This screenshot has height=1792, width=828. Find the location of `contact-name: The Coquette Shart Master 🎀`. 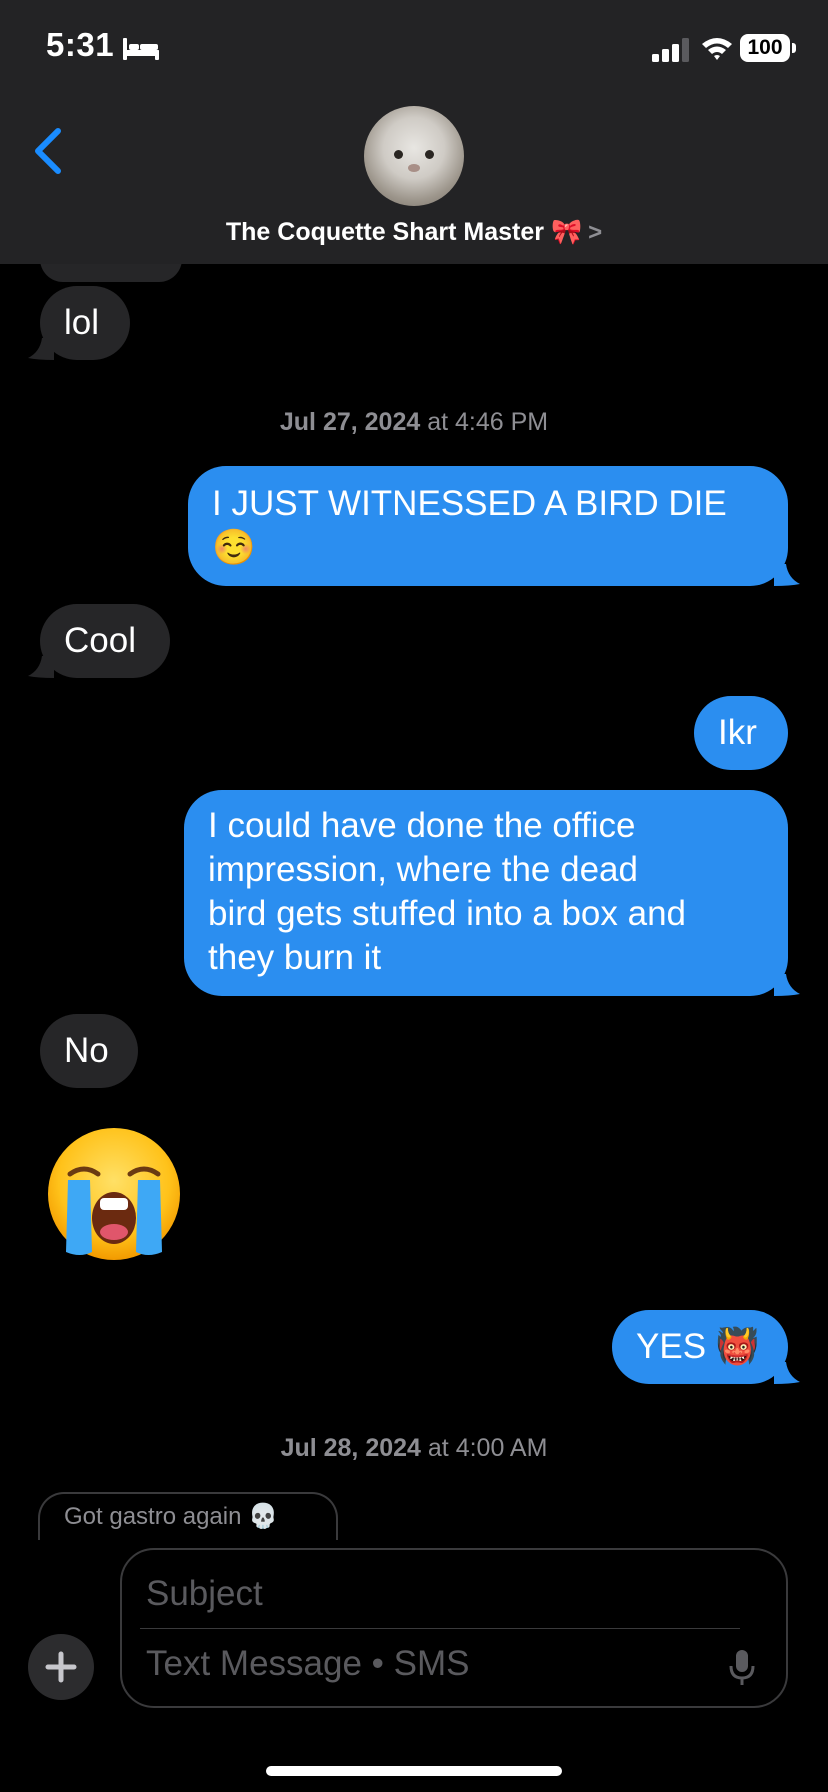

contact-name: The Coquette Shart Master 🎀 is located at coordinates (404, 232).